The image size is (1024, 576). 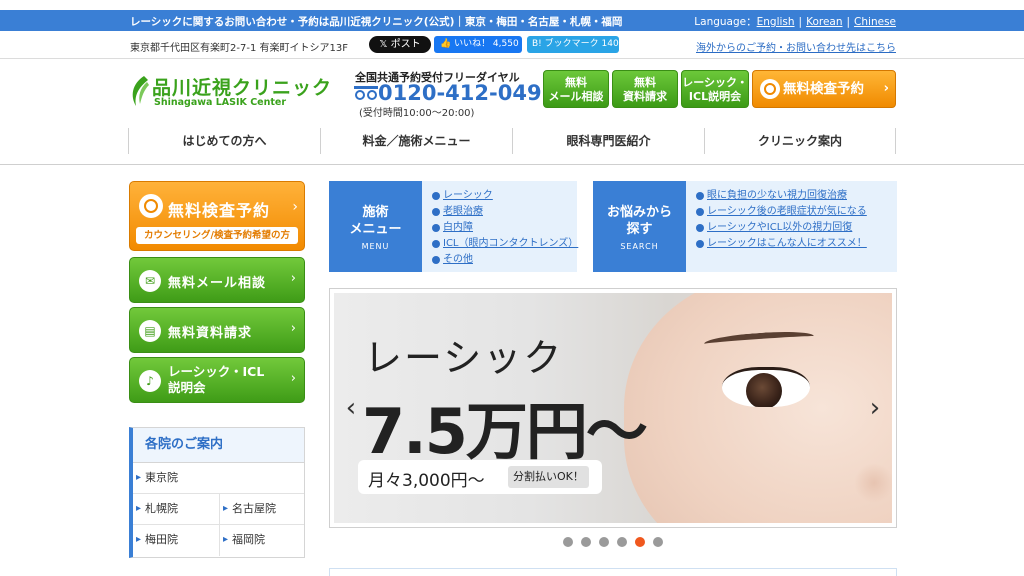 I want to click on label-en: SEARCH, so click(x=639, y=246).